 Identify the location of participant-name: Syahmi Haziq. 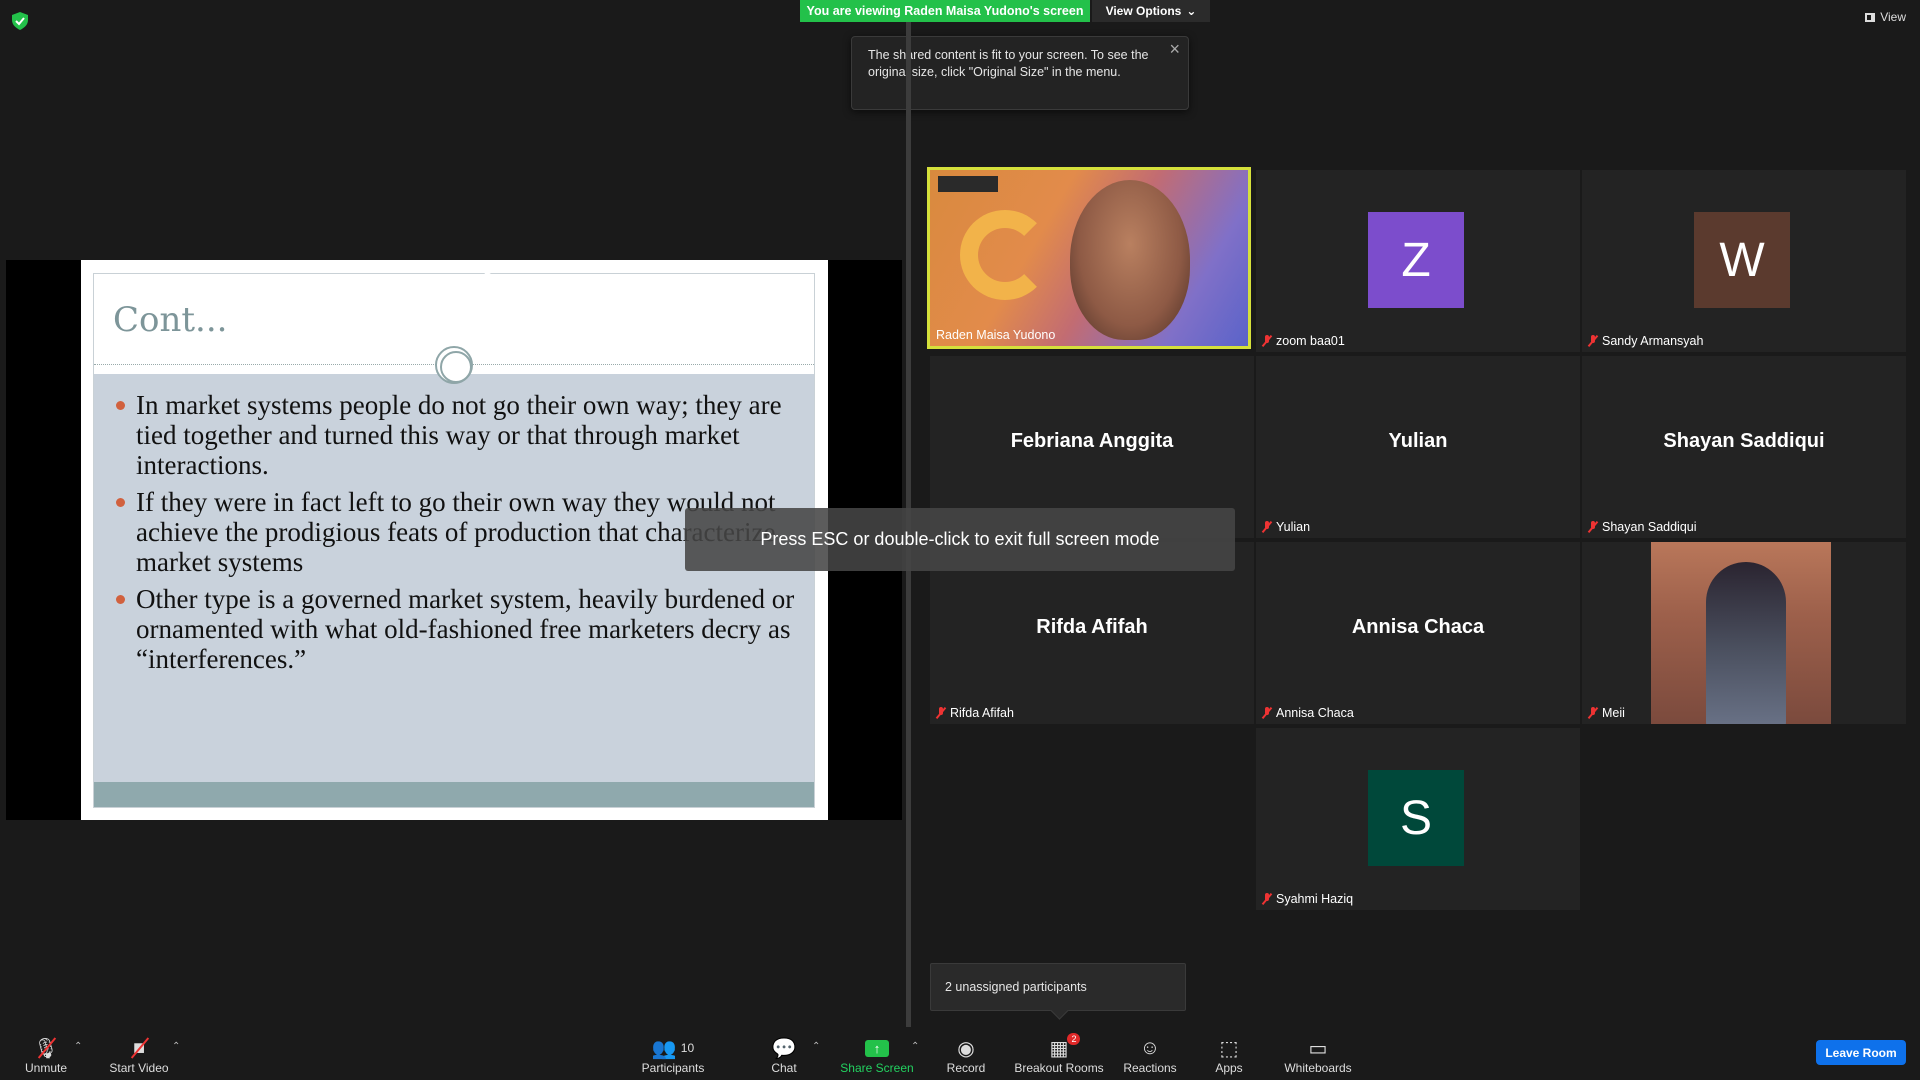
(1315, 899).